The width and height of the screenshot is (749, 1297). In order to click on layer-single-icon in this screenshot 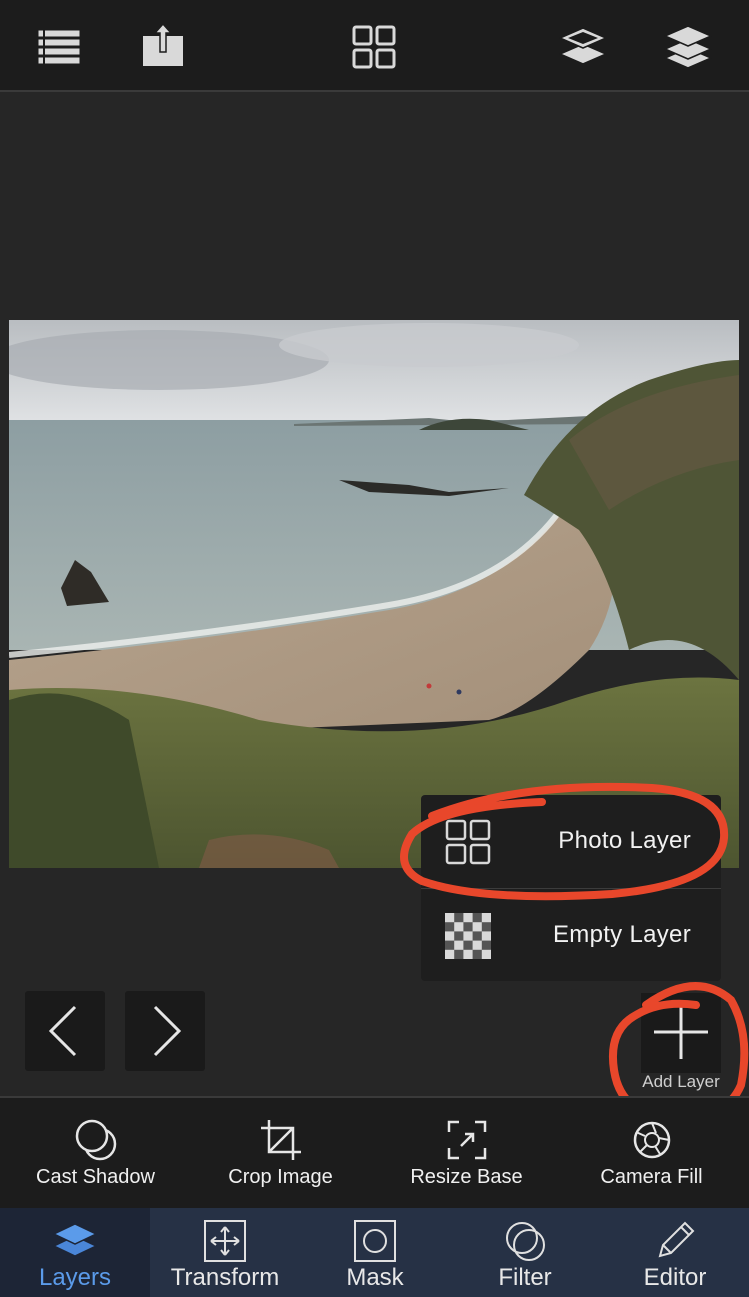, I will do `click(583, 47)`.